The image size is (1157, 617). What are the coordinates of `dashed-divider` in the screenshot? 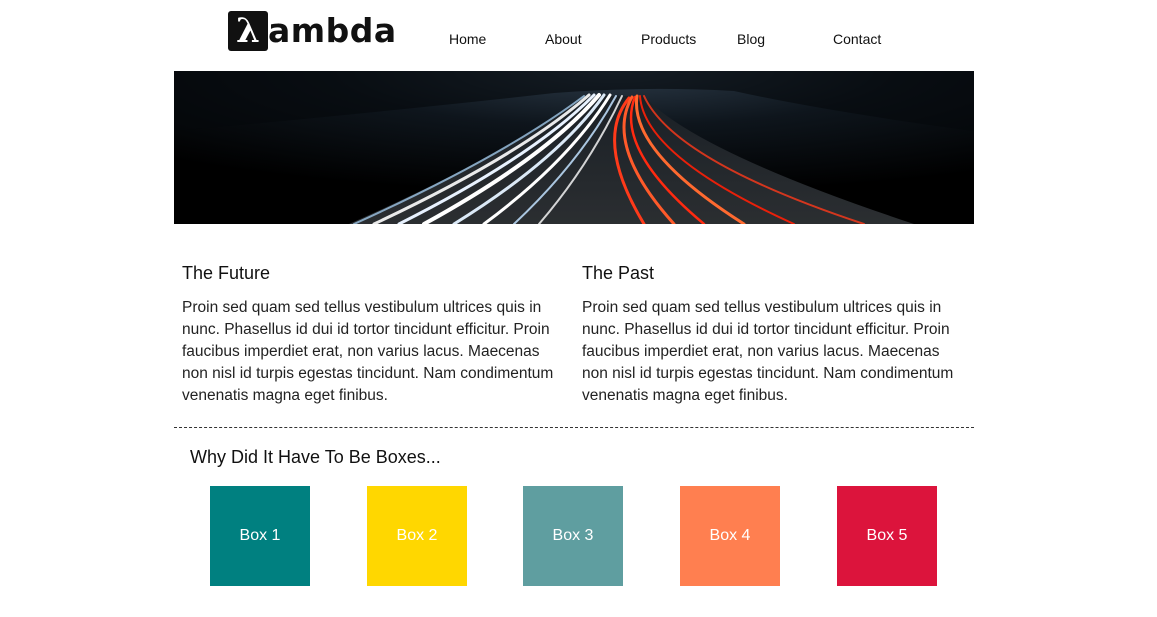 It's located at (574, 427).